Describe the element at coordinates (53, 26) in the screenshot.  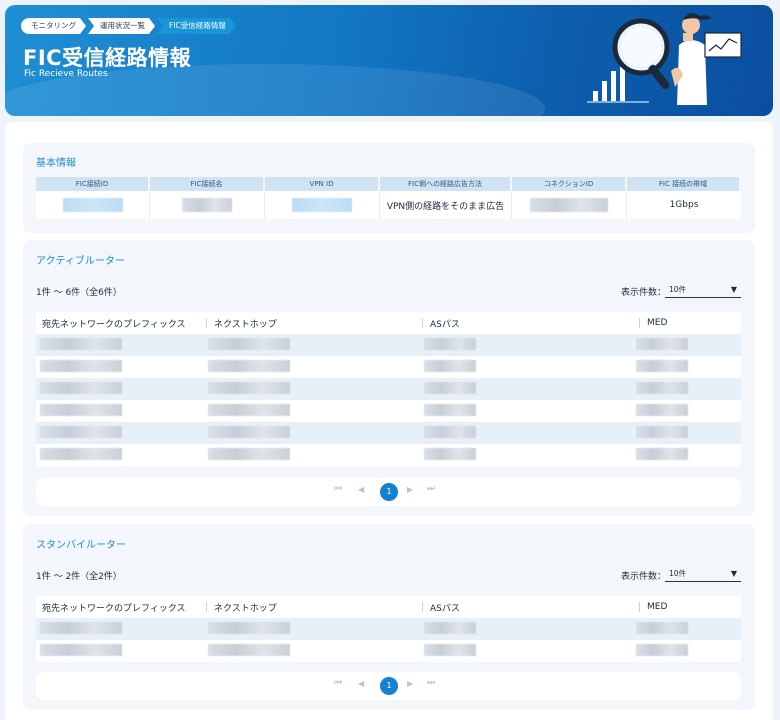
I see `breadcrumb-monitoring: モニタリング` at that location.